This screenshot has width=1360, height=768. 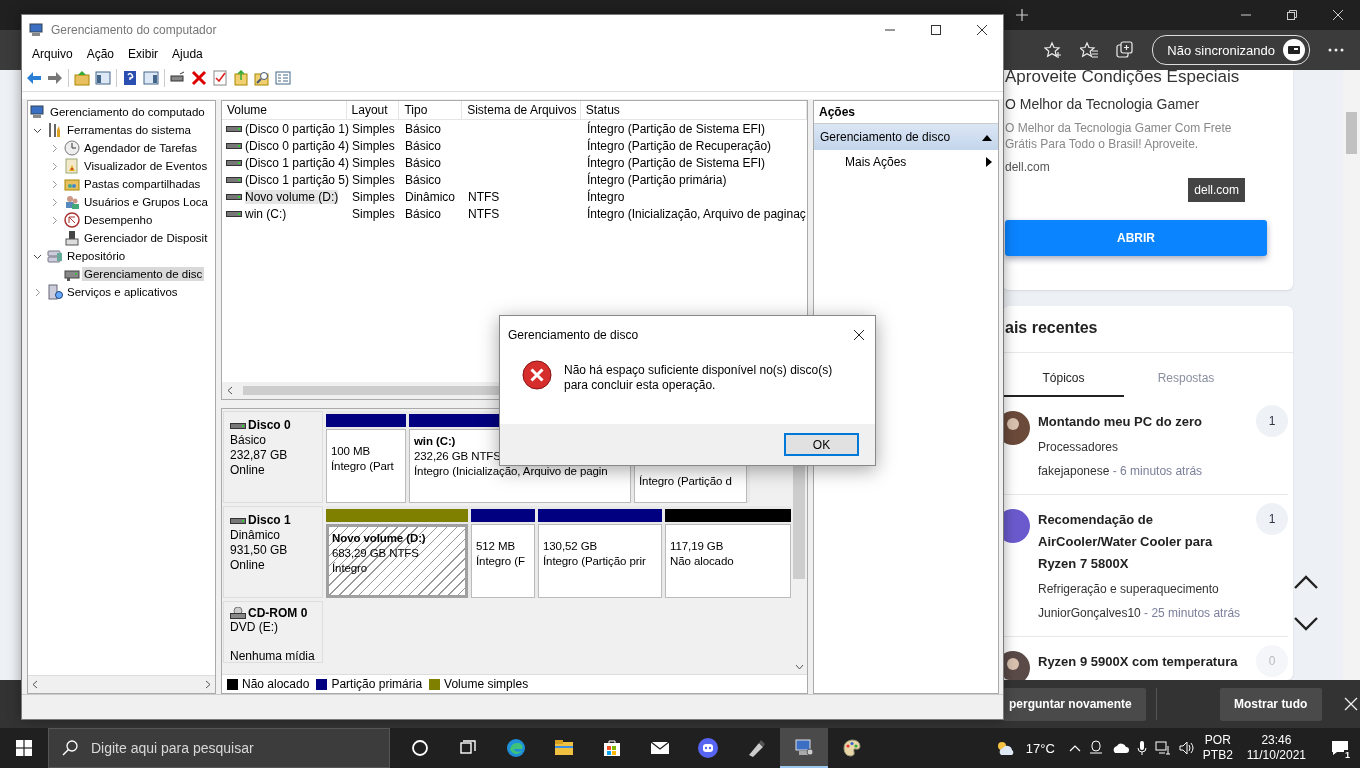 What do you see at coordinates (571, 546) in the screenshot?
I see `partition-size: 130,52 GB` at bounding box center [571, 546].